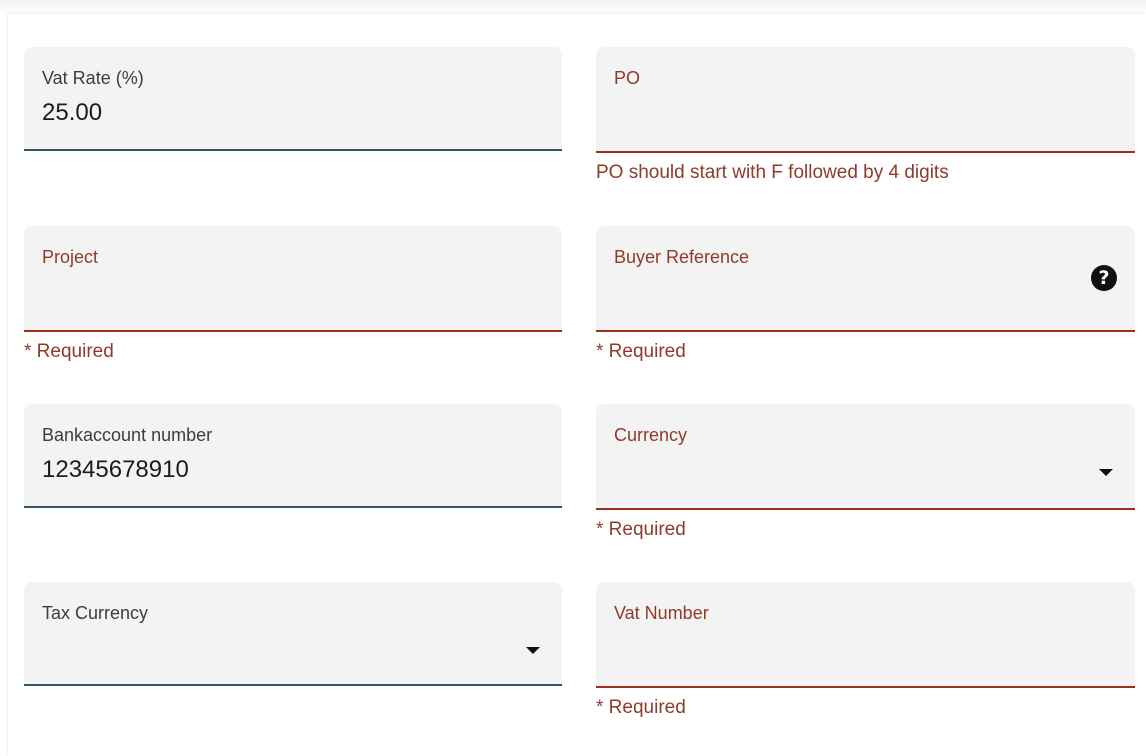 The width and height of the screenshot is (1146, 756). I want to click on project-error-message: * Required, so click(69, 351).